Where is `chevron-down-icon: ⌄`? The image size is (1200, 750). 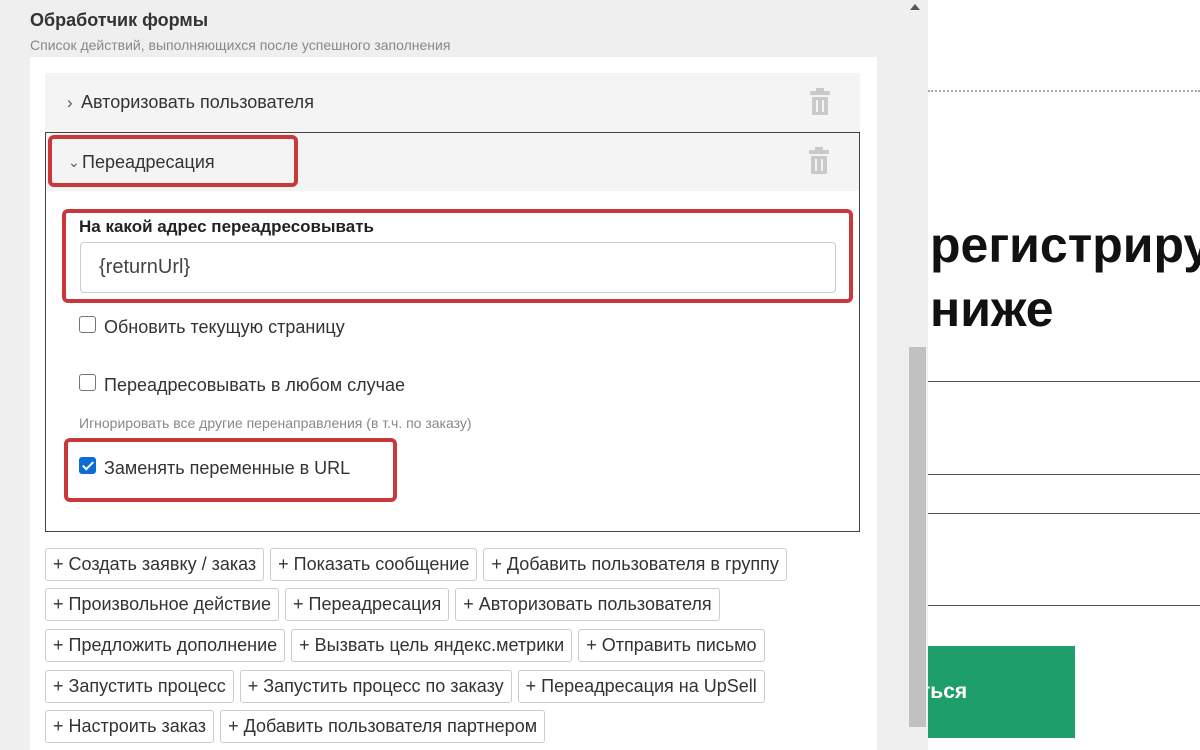 chevron-down-icon: ⌄ is located at coordinates (74, 161).